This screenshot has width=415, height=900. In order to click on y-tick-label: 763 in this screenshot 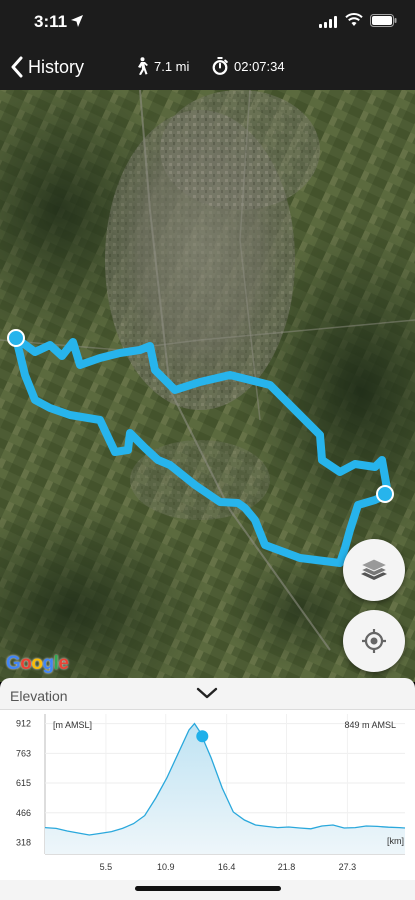, I will do `click(23, 753)`.